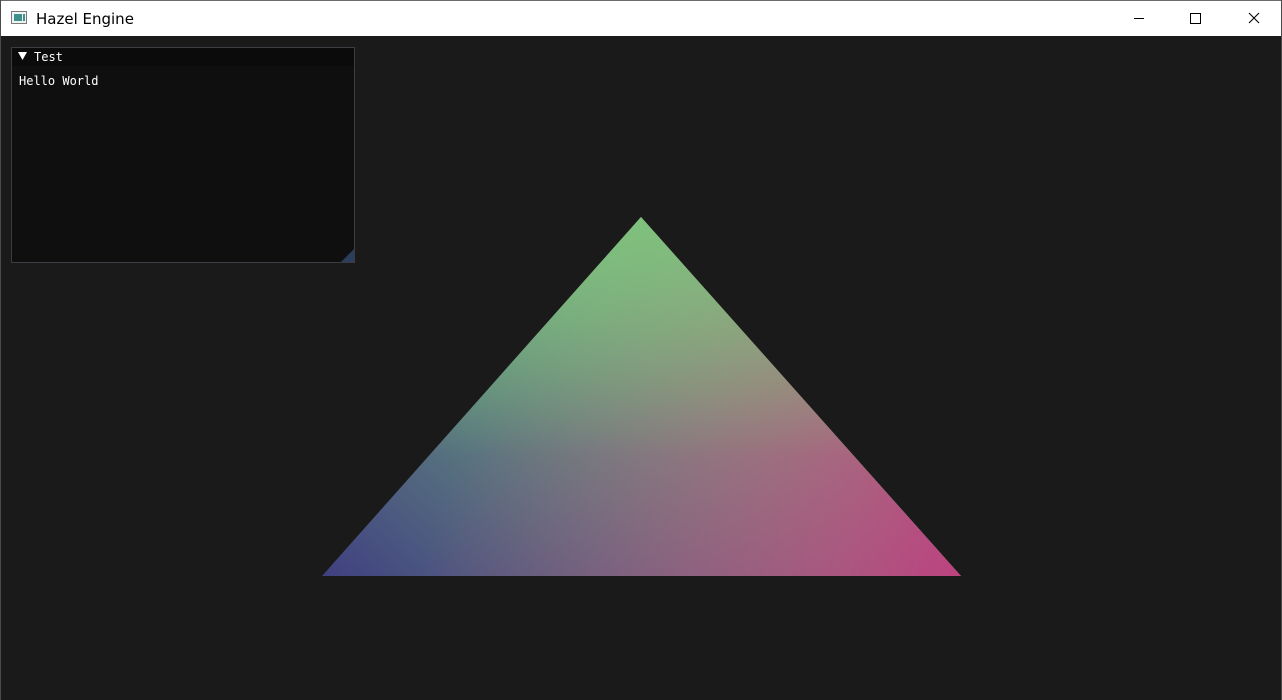 This screenshot has height=700, width=1282. What do you see at coordinates (183, 57) in the screenshot?
I see `imgui-title-bar: Test` at bounding box center [183, 57].